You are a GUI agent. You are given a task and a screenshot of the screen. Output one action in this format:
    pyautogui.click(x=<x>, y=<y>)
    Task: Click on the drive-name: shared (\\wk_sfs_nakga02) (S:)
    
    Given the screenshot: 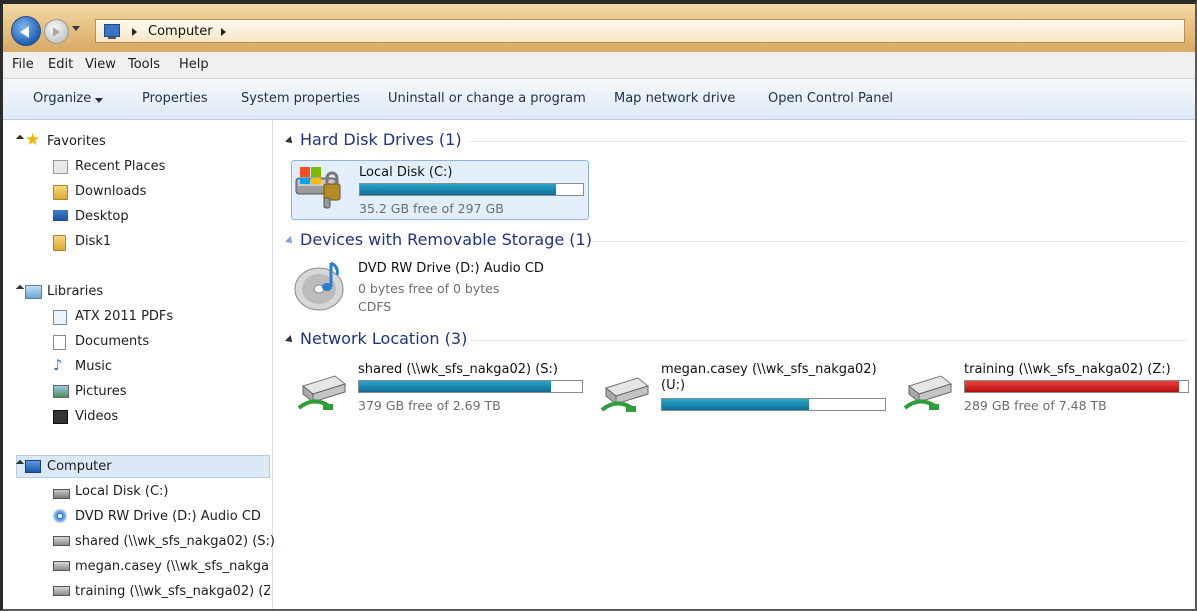 What is the action you would take?
    pyautogui.click(x=458, y=369)
    